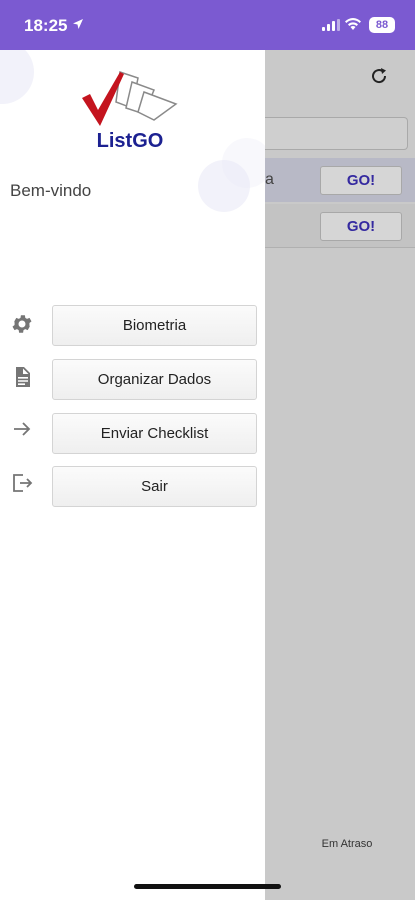 Image resolution: width=415 pixels, height=900 pixels. I want to click on status-time: 18:25, so click(46, 25).